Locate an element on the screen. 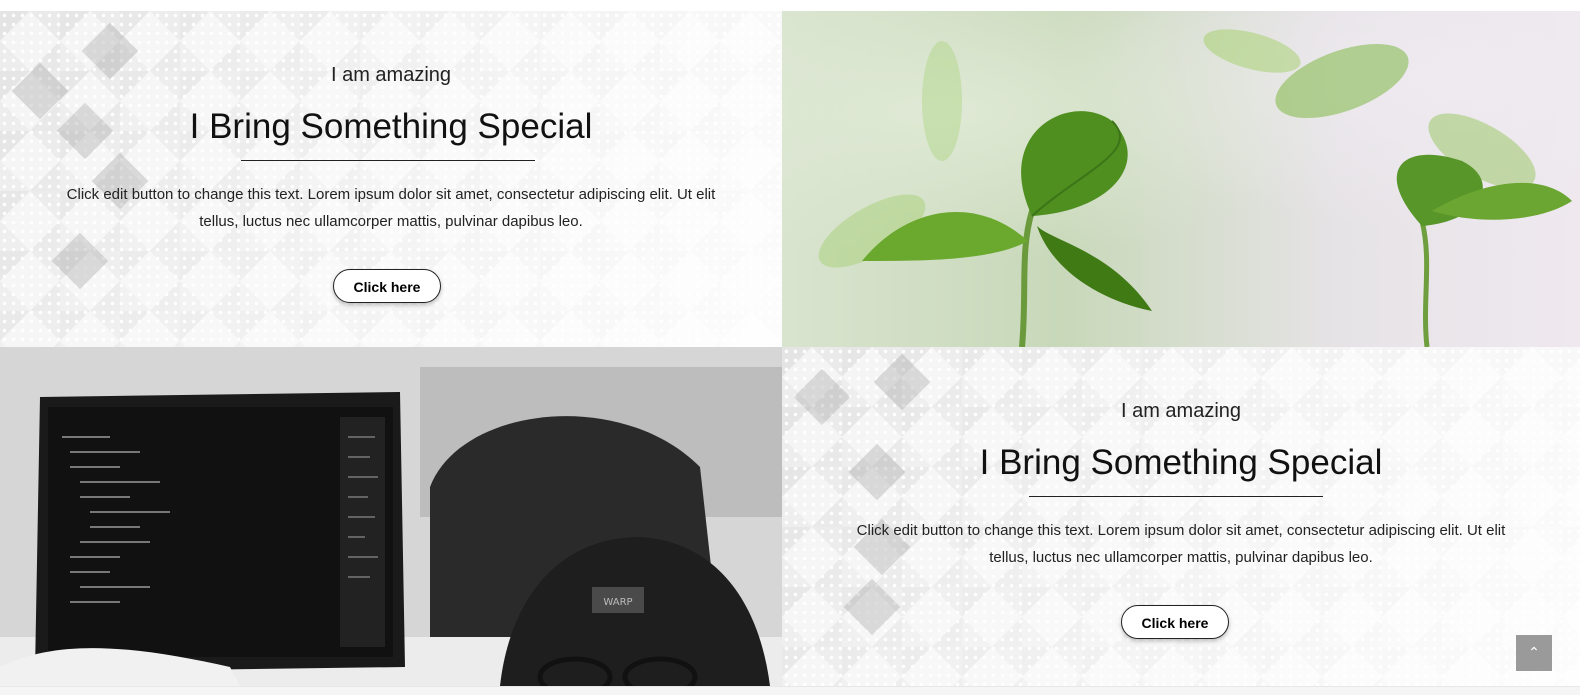 This screenshot has width=1580, height=695. chevron-up-icon: ⌃ is located at coordinates (1534, 653).